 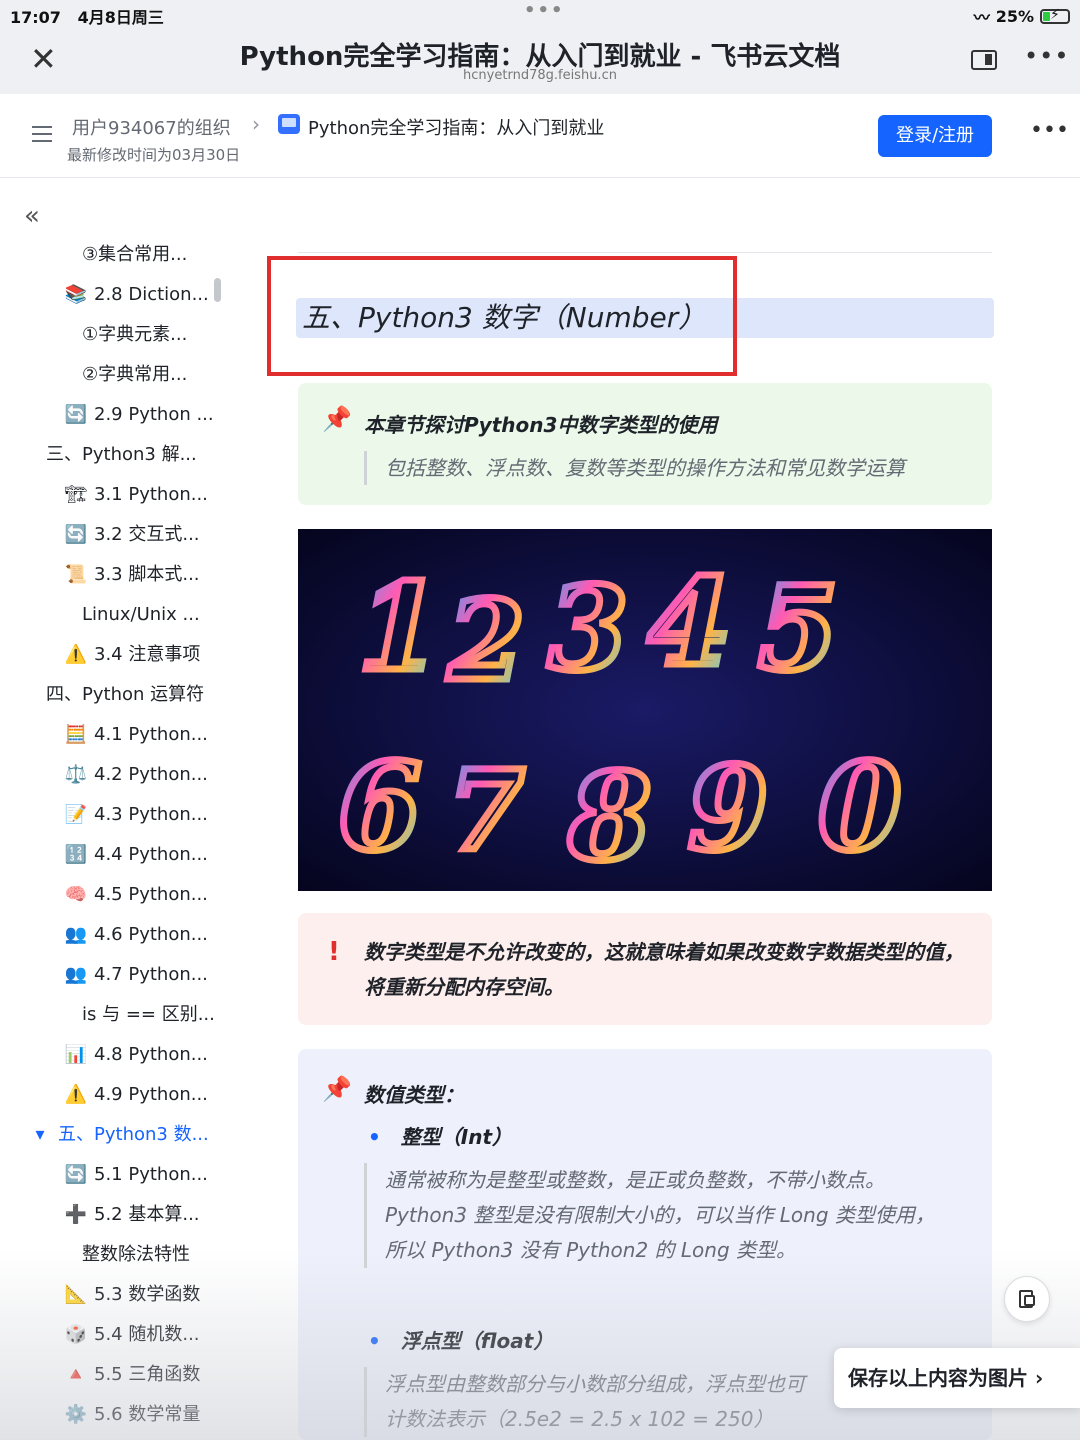 I want to click on toc-item-icon: 👥, so click(x=76, y=974).